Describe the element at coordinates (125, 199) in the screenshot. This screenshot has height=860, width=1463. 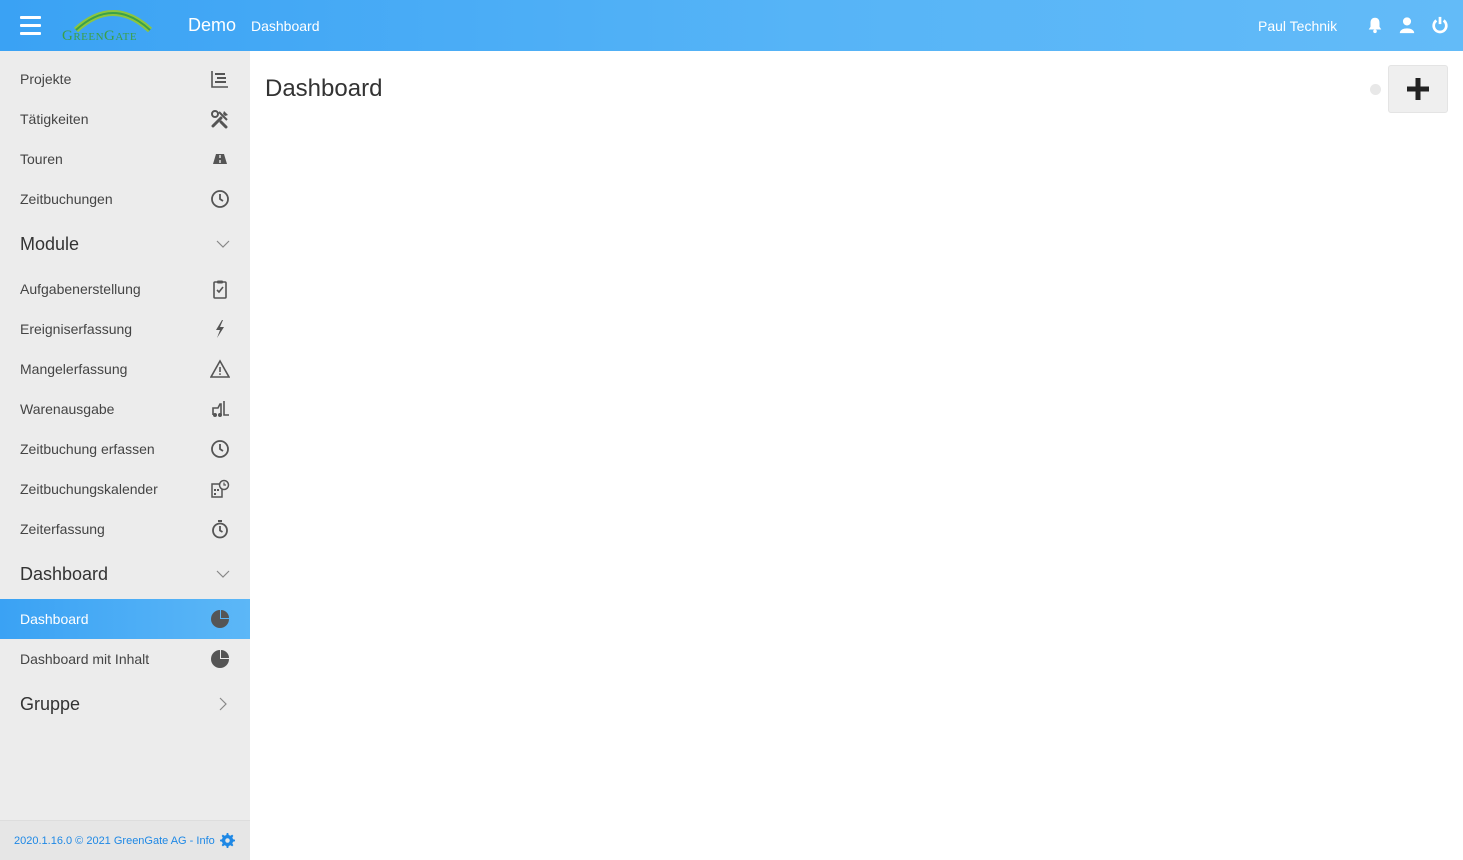
I see `sidebar-item-zeitbuchungen: Zeitbuchungen` at that location.